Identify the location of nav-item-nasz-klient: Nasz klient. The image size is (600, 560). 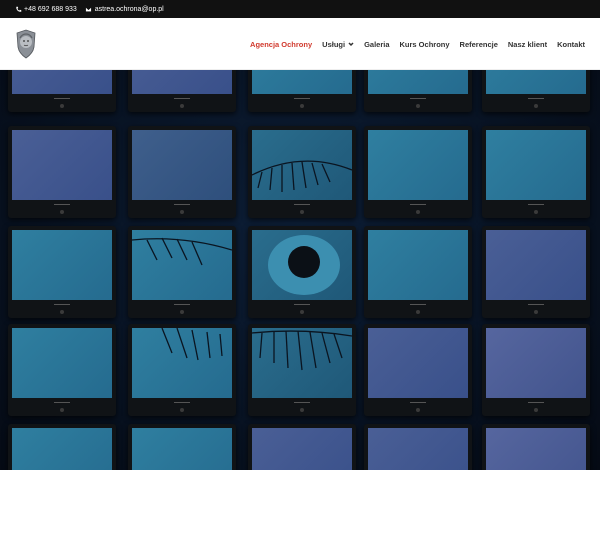
(527, 44).